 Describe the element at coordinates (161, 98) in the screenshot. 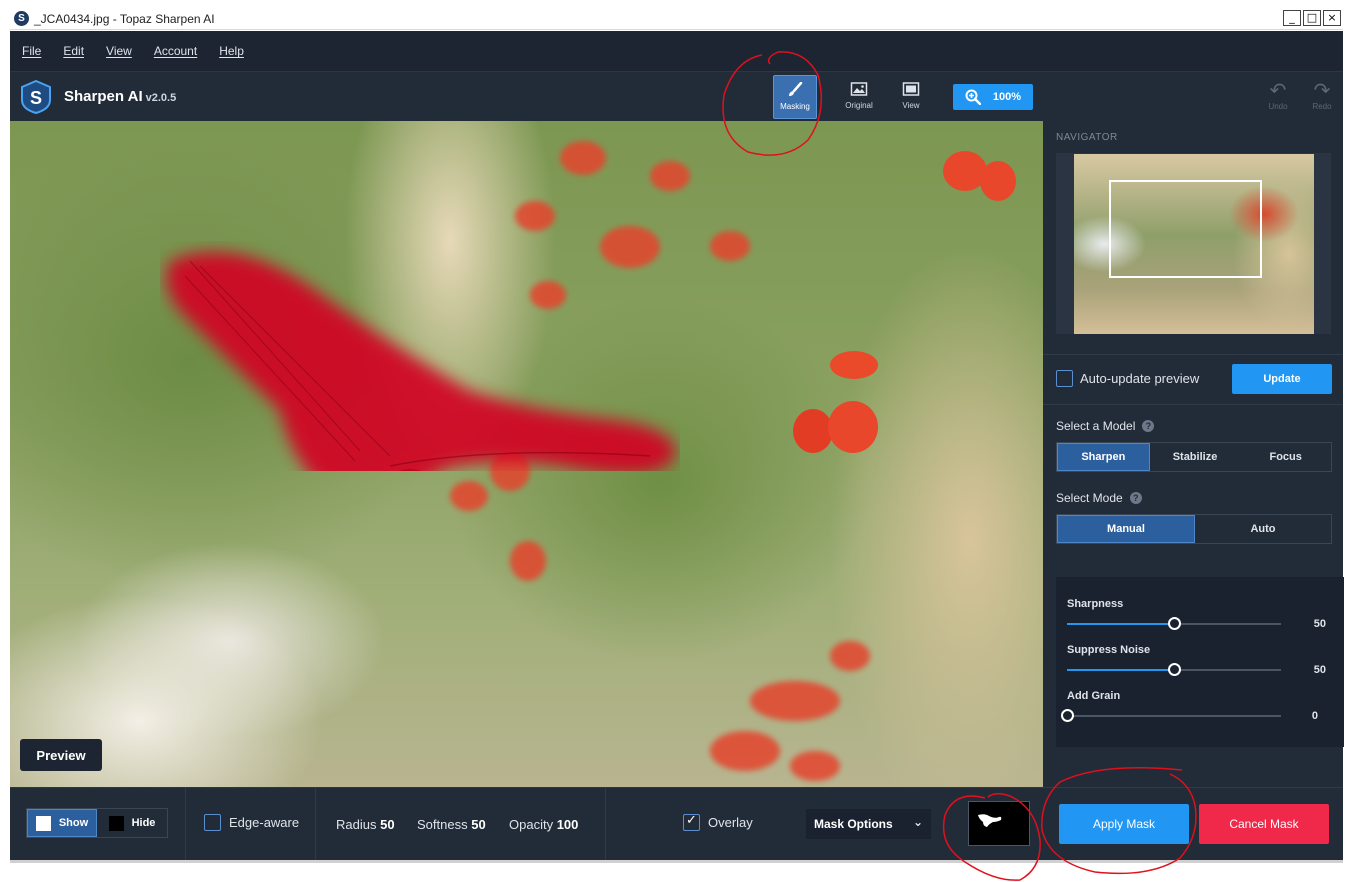

I see `brand-version: v2.0.5` at that location.